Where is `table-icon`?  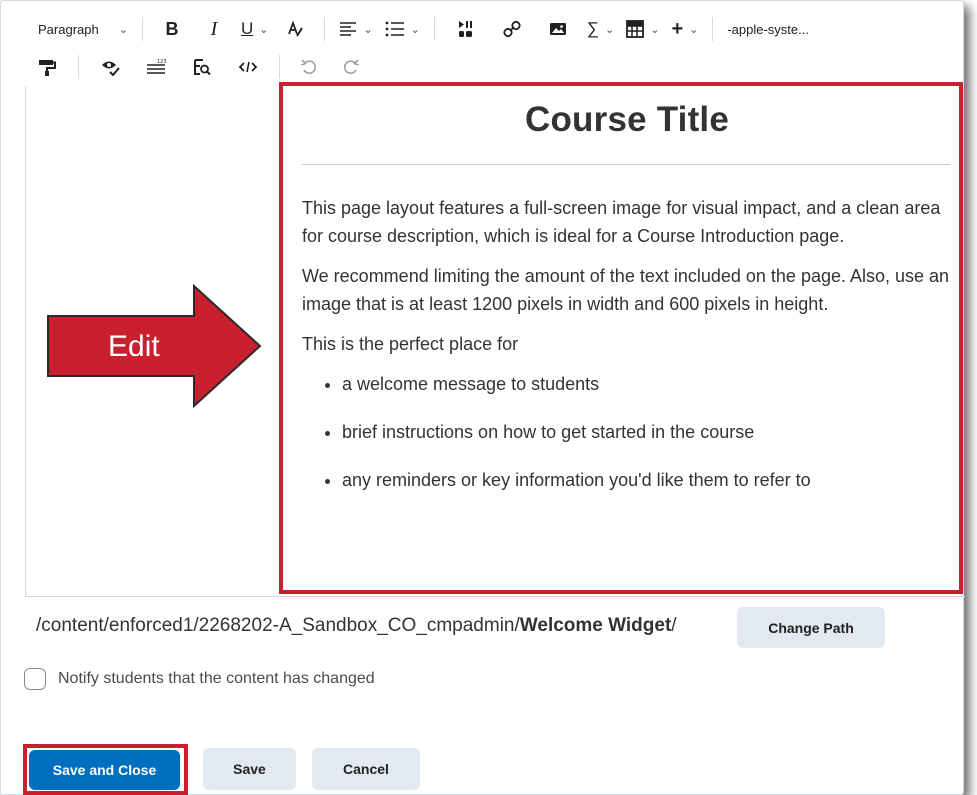
table-icon is located at coordinates (635, 29).